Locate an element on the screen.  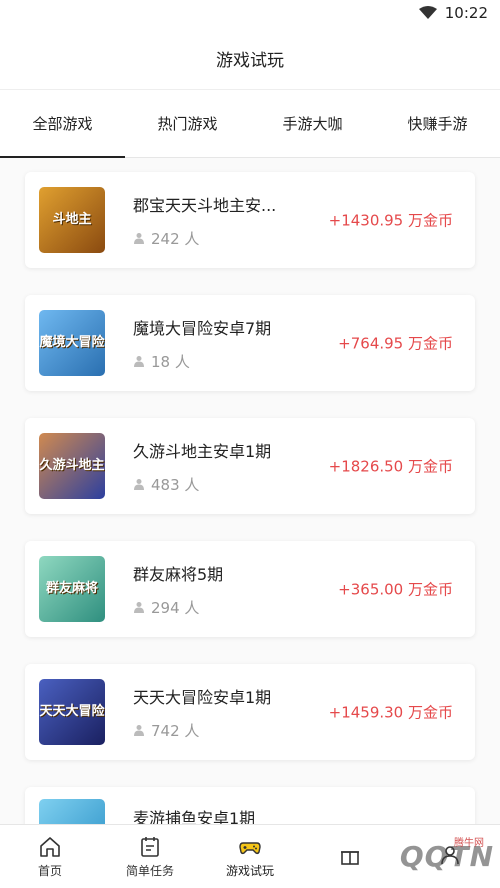
game-thumbnail: 久游斗地主 is located at coordinates (72, 466).